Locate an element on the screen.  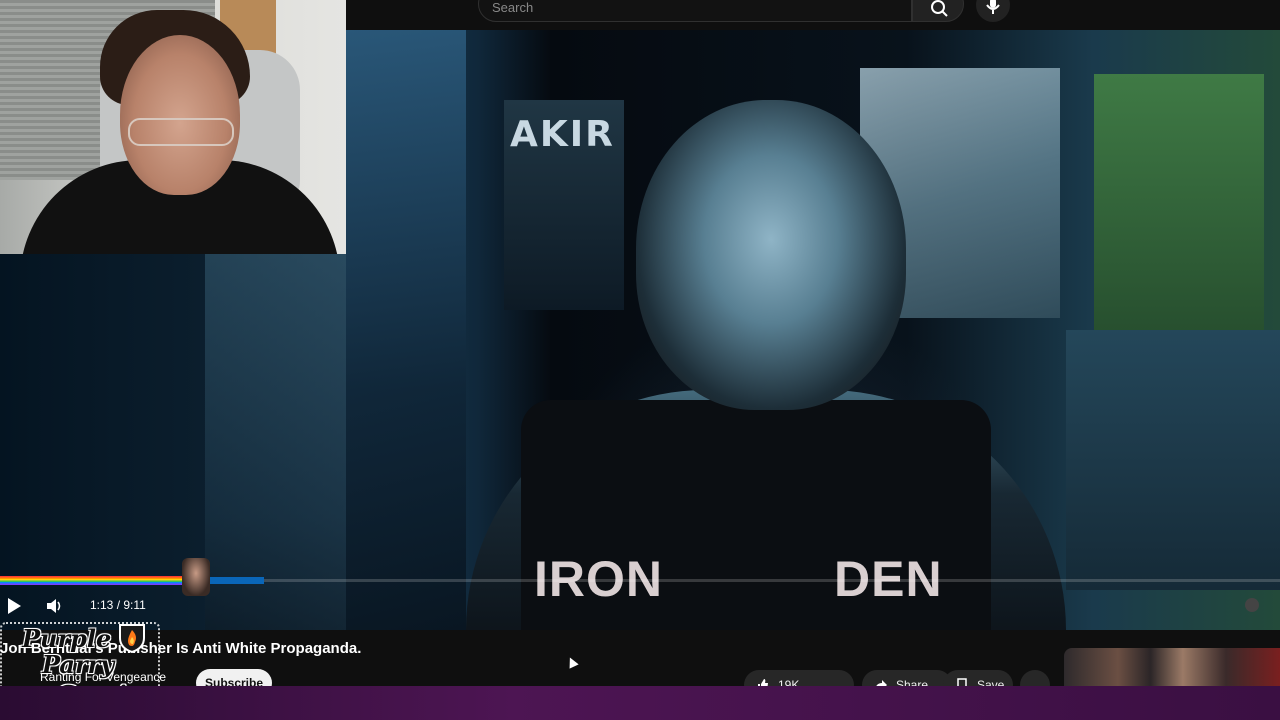
hulk-poster is located at coordinates (1179, 219).